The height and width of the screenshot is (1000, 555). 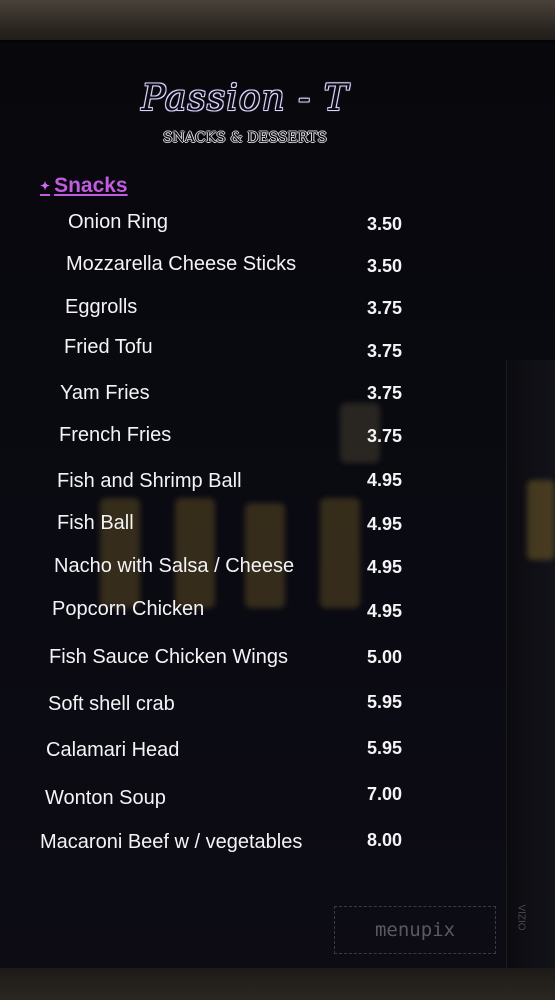 What do you see at coordinates (128, 609) in the screenshot?
I see `menu-item-name: Popcorn Chicken` at bounding box center [128, 609].